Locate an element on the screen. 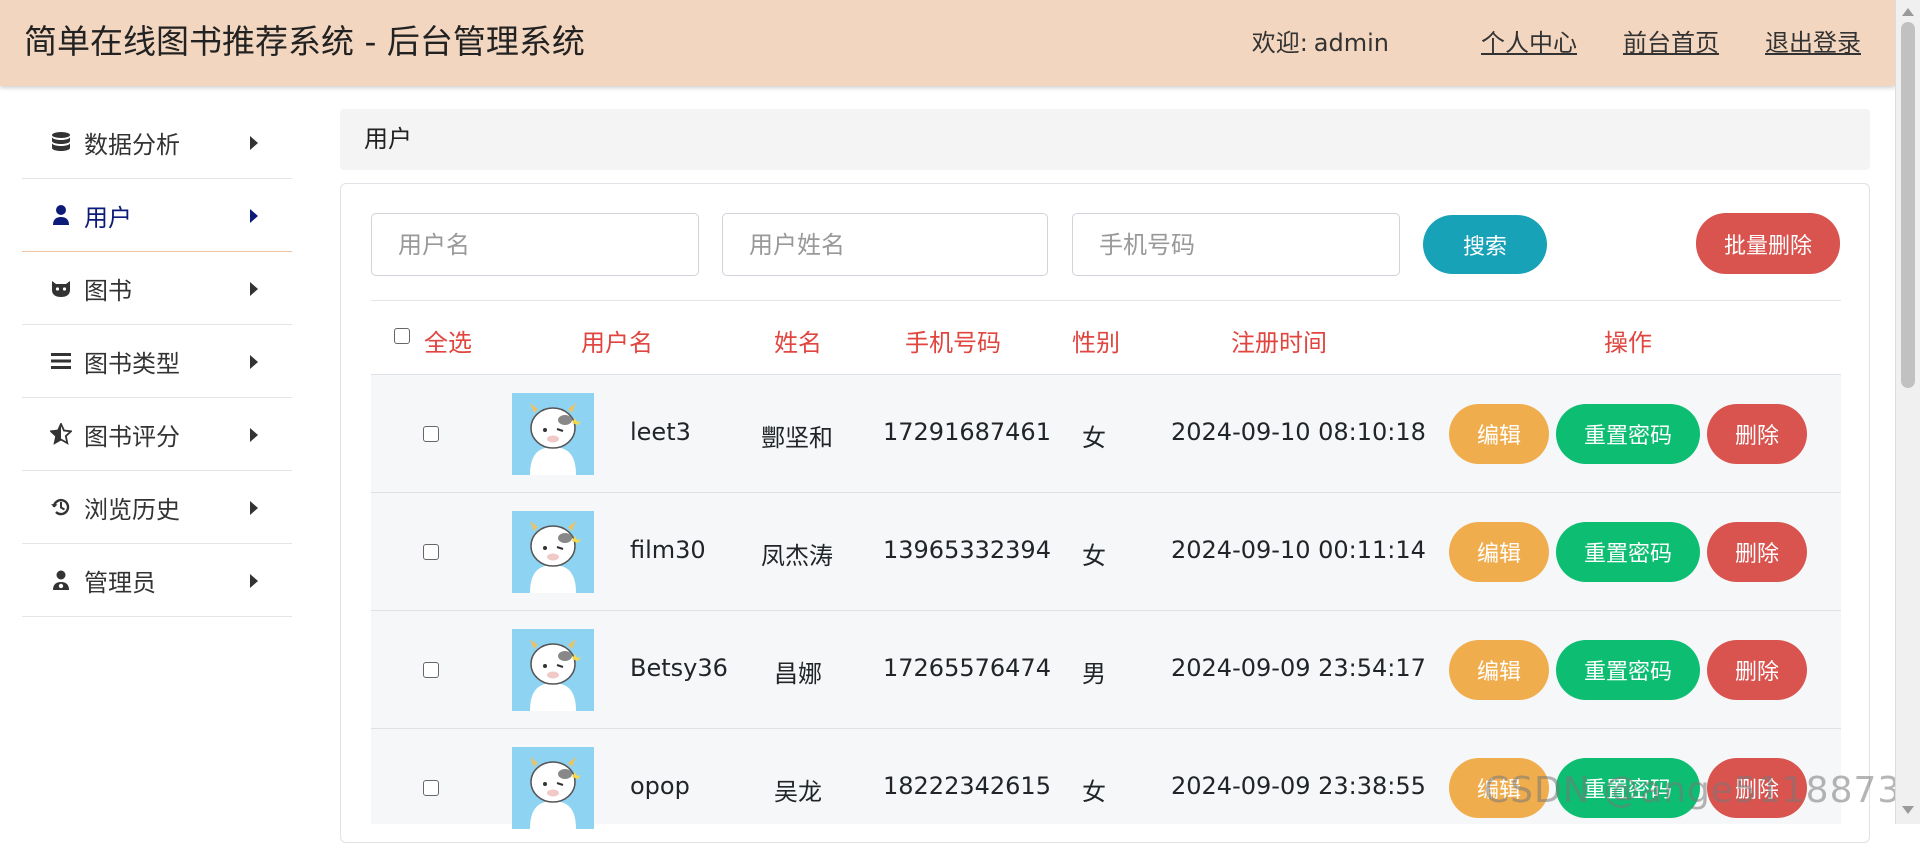  logout-link: 退出登录 is located at coordinates (1813, 43).